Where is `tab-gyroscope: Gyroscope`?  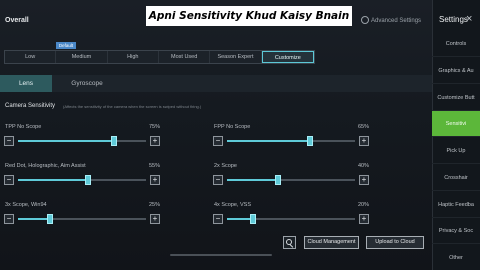 tab-gyroscope: Gyroscope is located at coordinates (87, 83).